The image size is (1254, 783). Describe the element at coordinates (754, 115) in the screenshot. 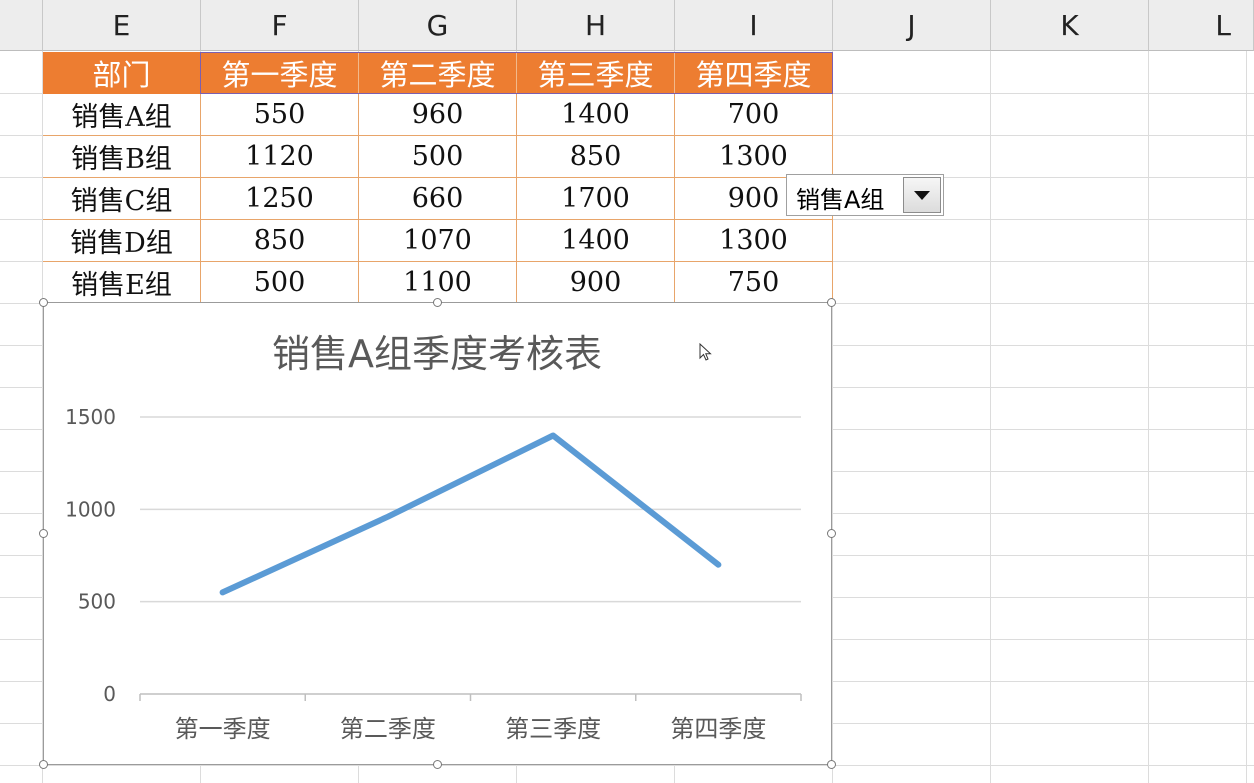

I see `table-cell: 700` at that location.